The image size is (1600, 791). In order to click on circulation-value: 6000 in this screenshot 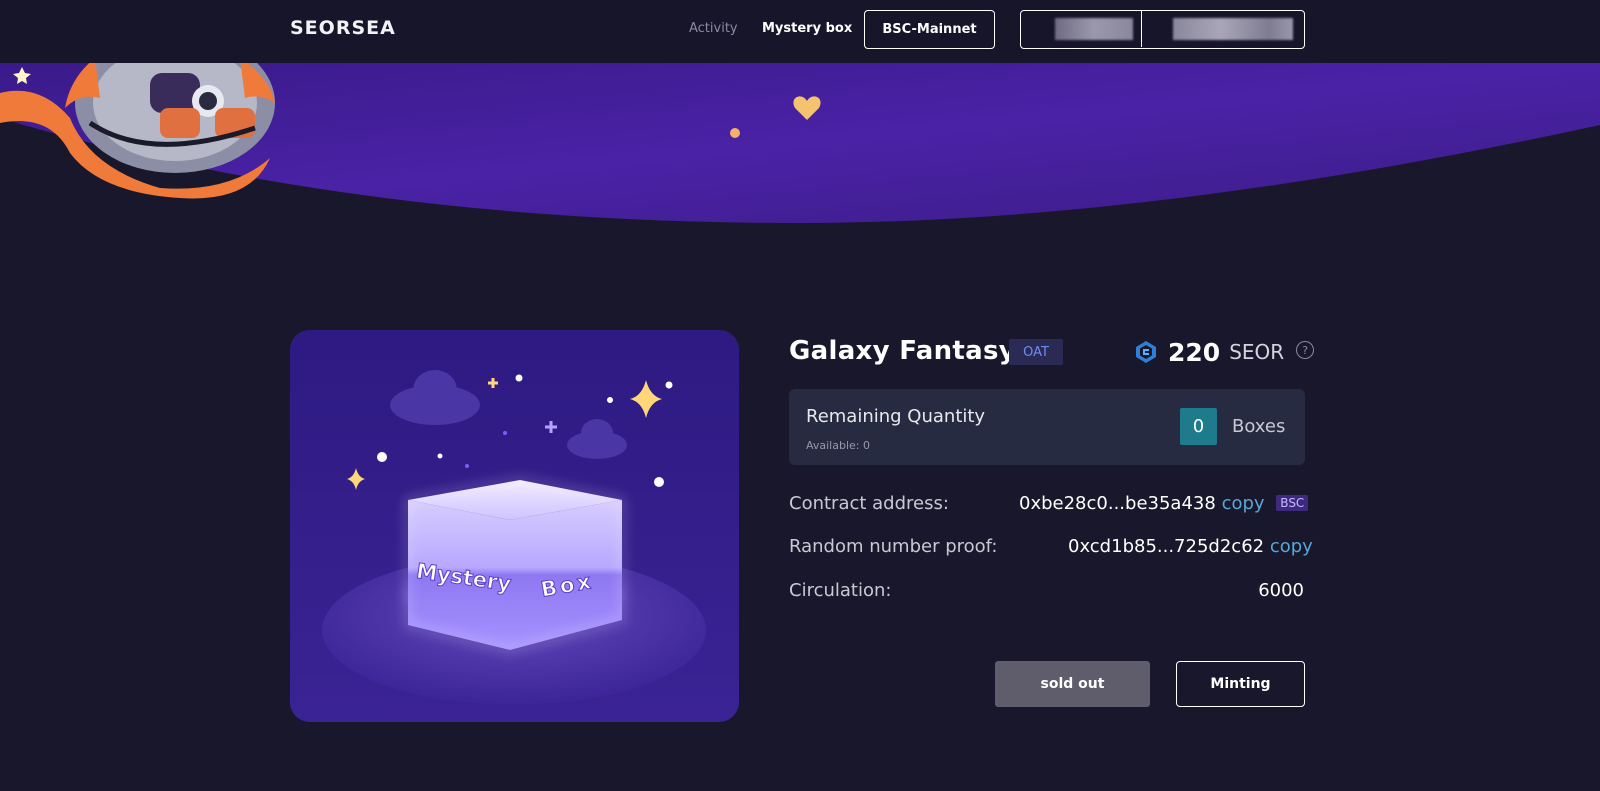, I will do `click(1281, 590)`.